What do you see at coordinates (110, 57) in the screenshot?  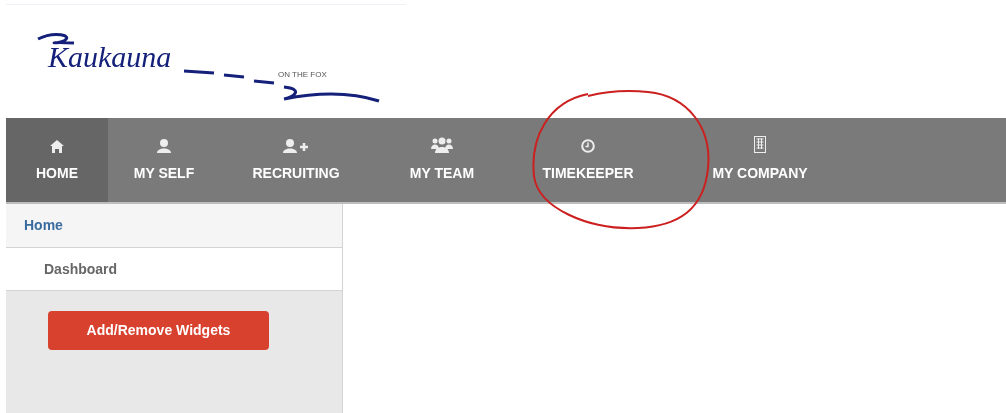 I see `logo-text: Kaukauna` at bounding box center [110, 57].